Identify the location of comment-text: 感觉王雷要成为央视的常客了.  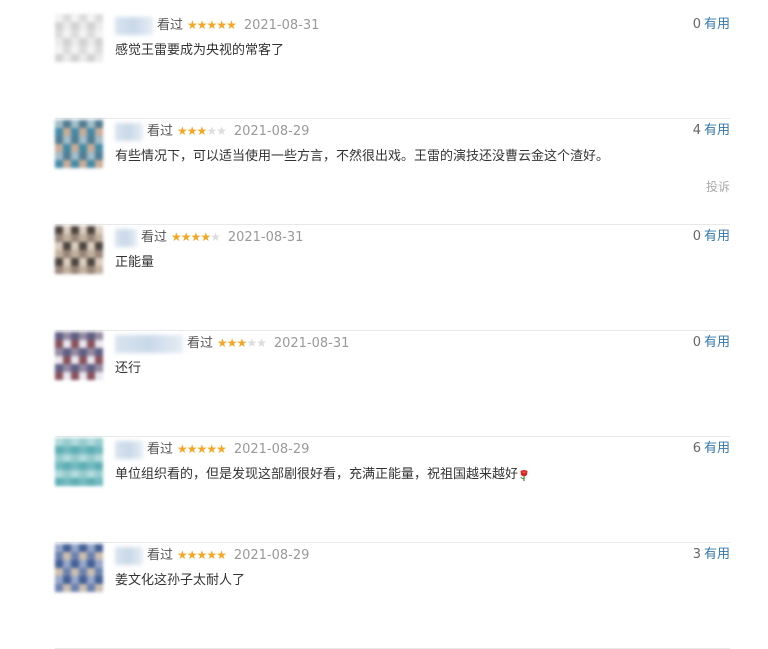
(199, 51).